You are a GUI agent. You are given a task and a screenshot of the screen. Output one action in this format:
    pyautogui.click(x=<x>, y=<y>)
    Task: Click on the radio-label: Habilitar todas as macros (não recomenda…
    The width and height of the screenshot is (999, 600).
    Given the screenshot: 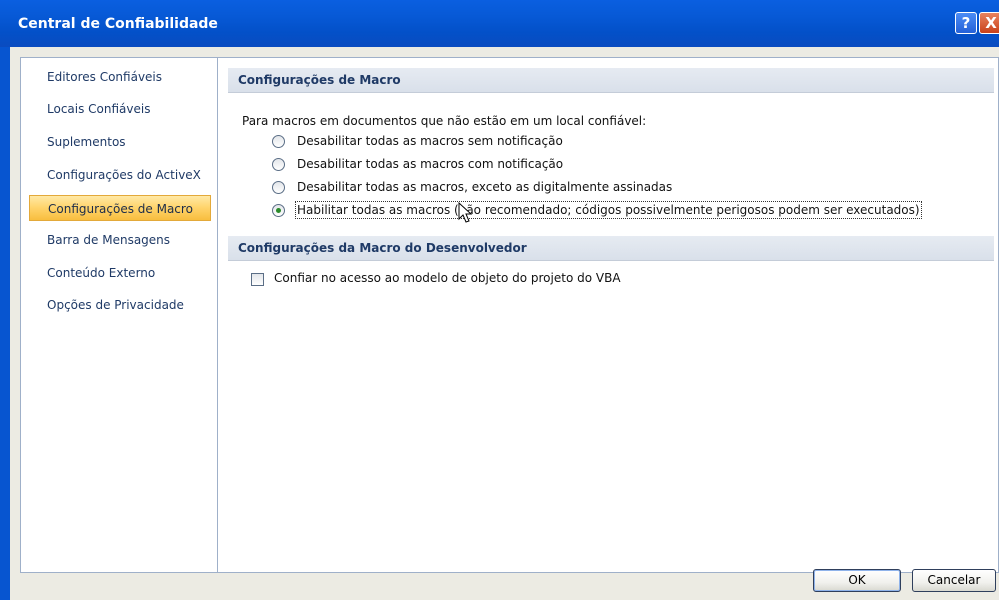 What is the action you would take?
    pyautogui.click(x=608, y=210)
    